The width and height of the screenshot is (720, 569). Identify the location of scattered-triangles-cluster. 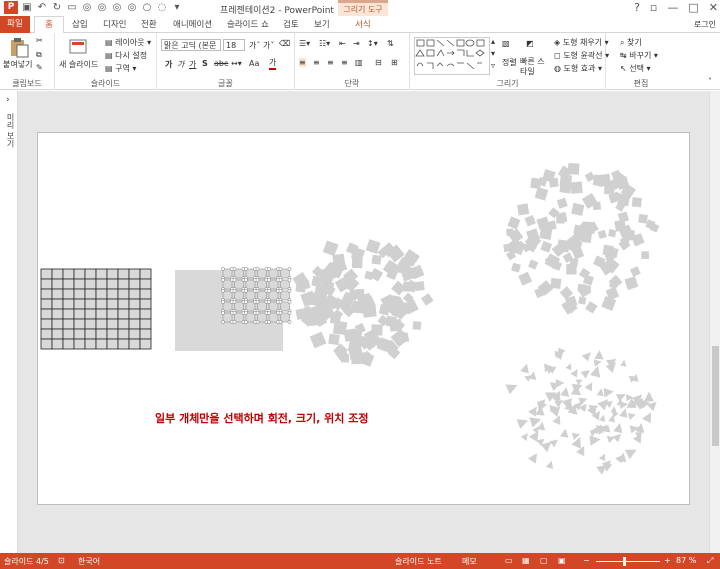
(582, 411).